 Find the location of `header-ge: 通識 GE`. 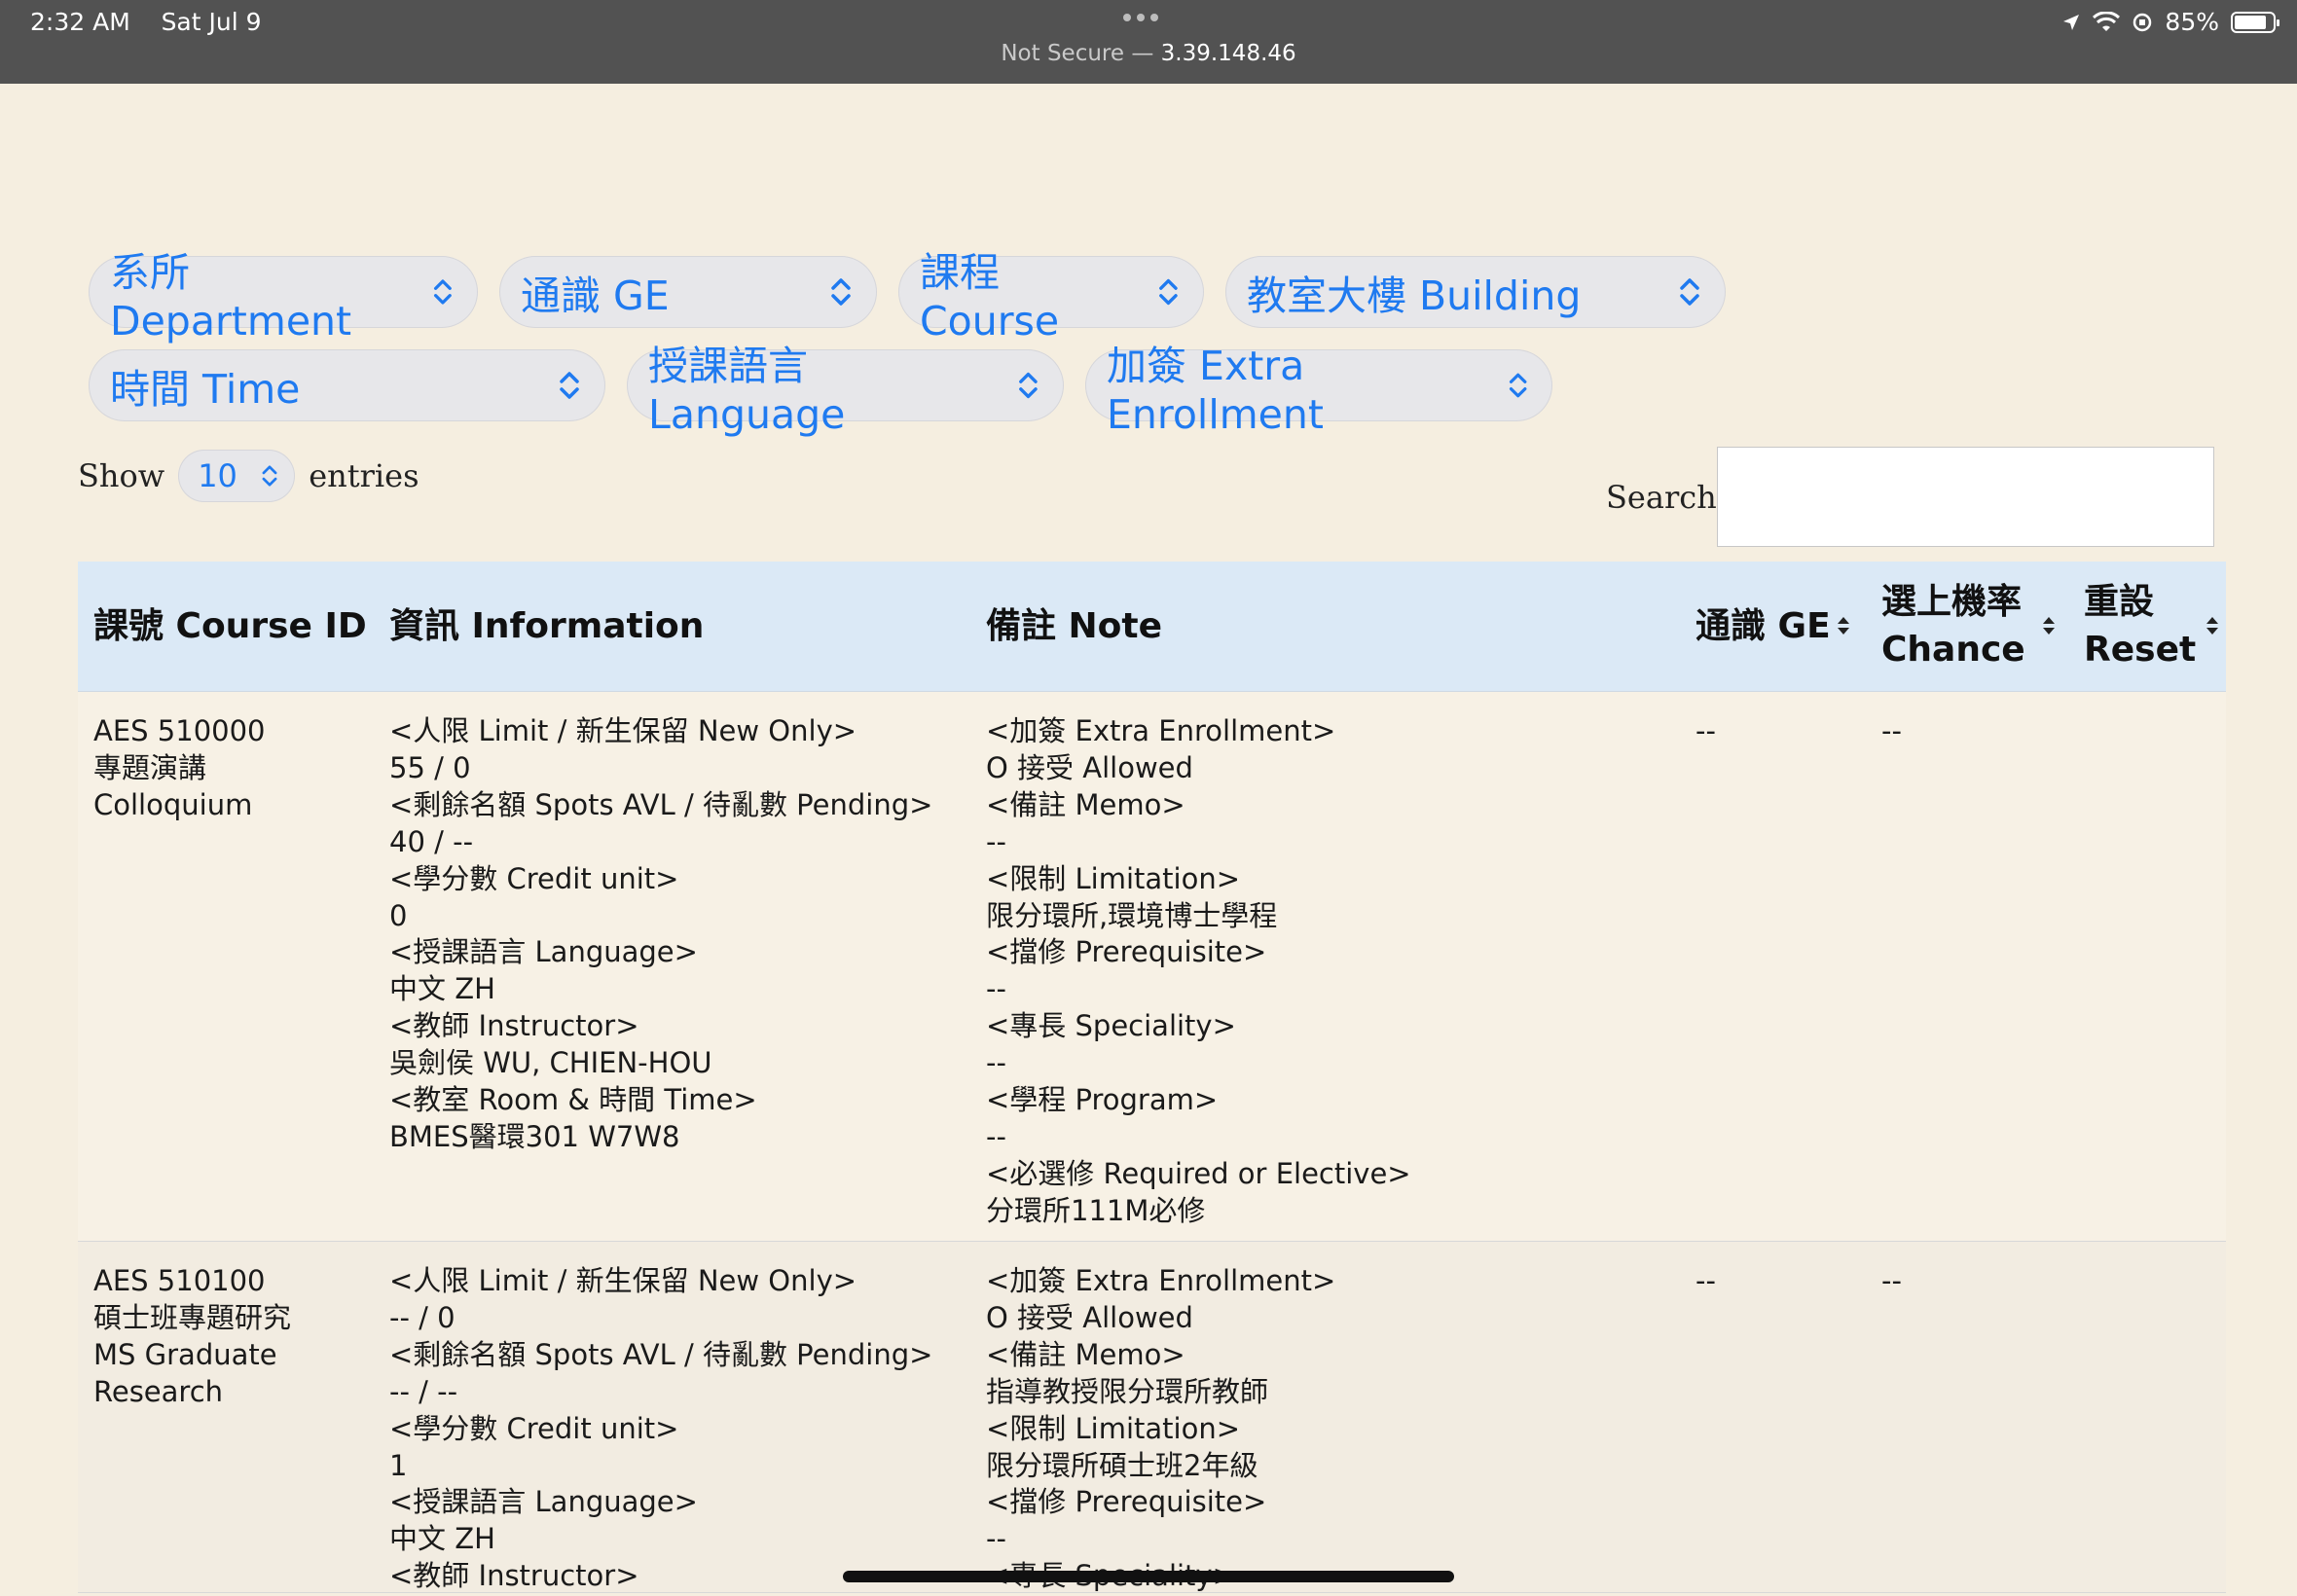

header-ge: 通識 GE is located at coordinates (1763, 626).